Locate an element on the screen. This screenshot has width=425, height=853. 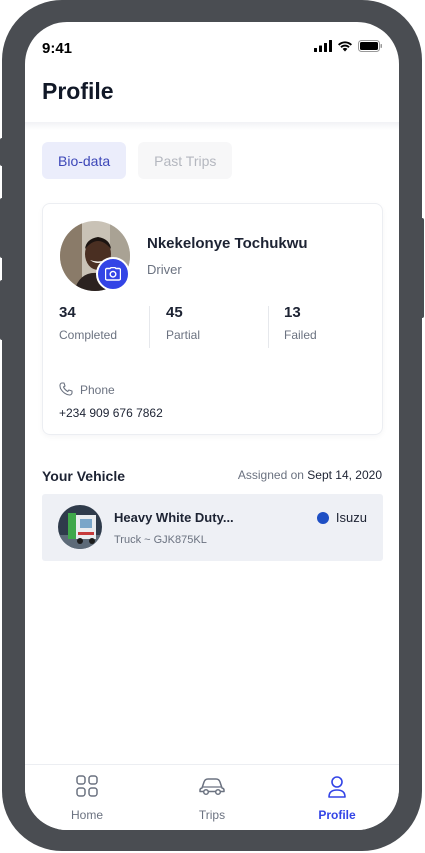
nav-profile: Profile is located at coordinates (337, 797).